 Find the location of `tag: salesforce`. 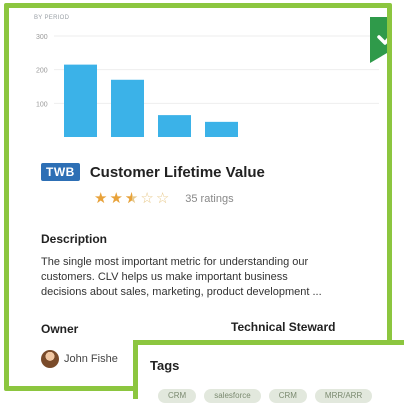

tag: salesforce is located at coordinates (232, 396).